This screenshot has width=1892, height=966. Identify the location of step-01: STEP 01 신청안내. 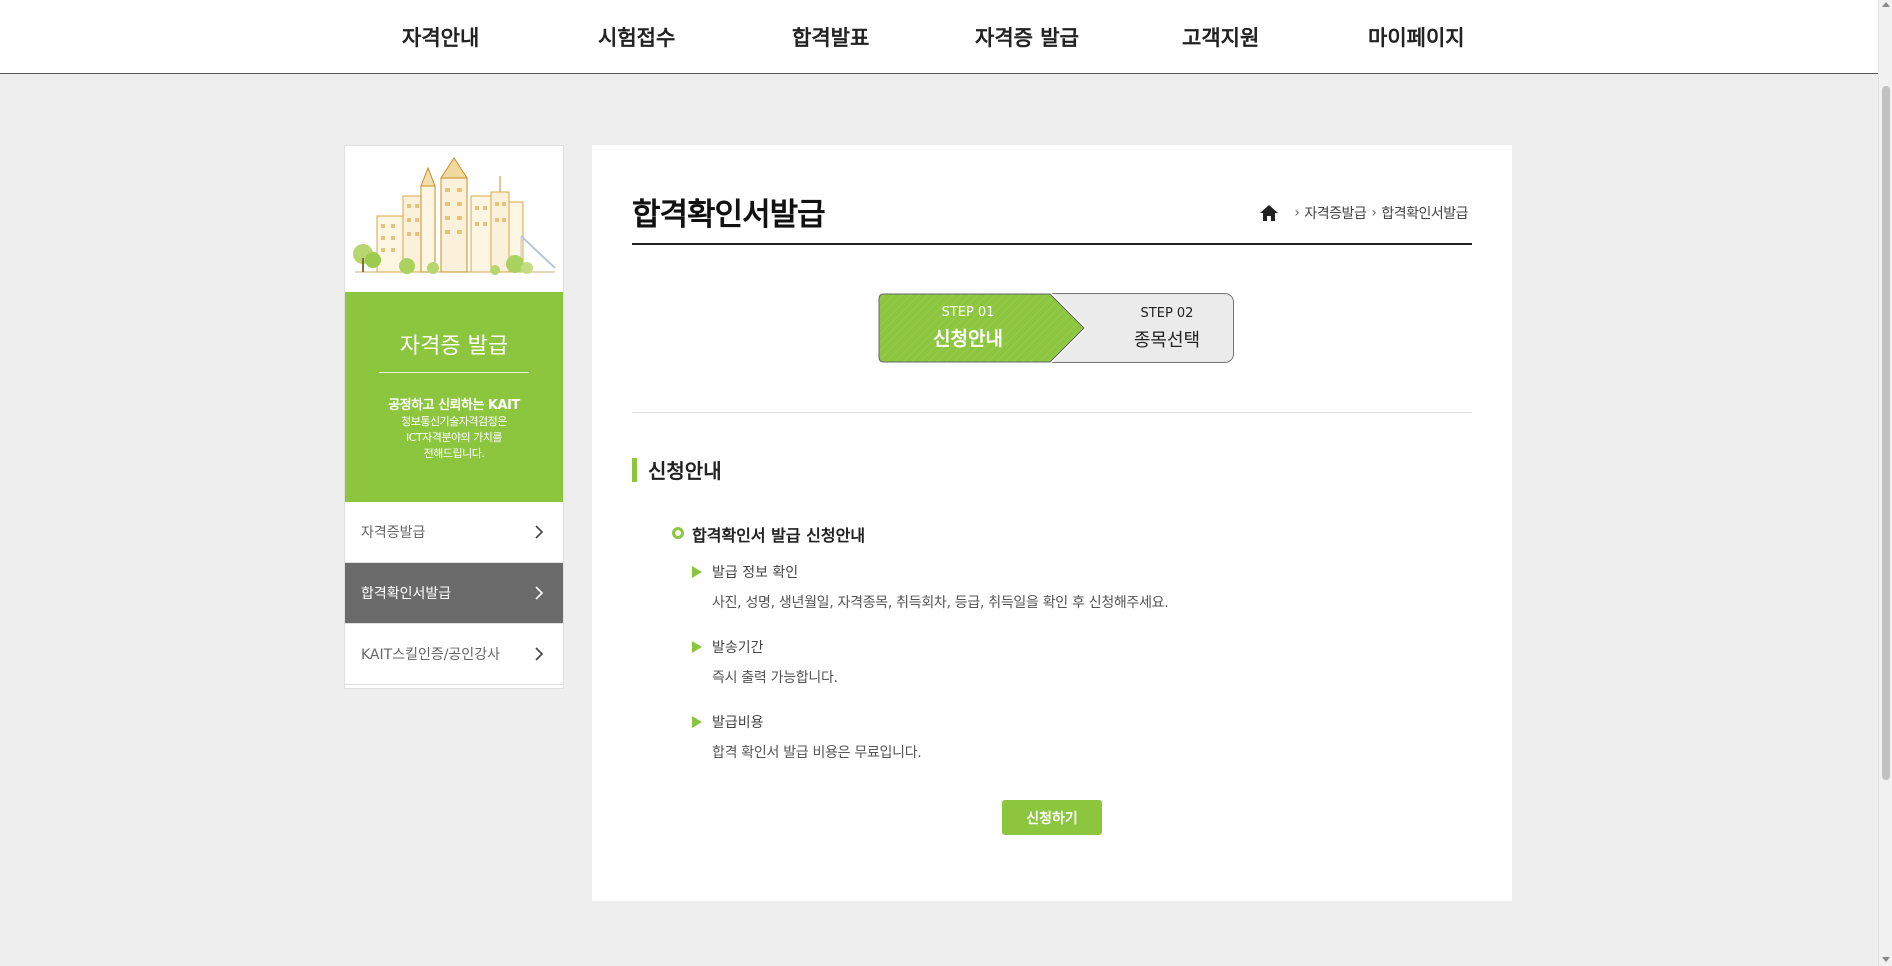
(984, 328).